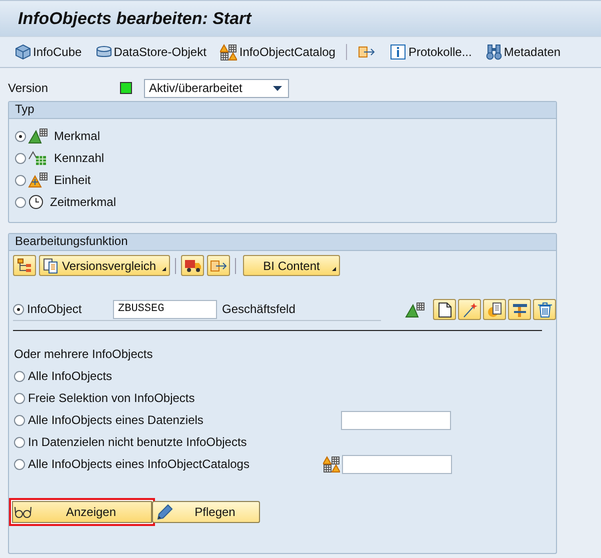 This screenshot has width=601, height=558. Describe the element at coordinates (70, 376) in the screenshot. I see `option-label: Alle InfoObjects` at that location.